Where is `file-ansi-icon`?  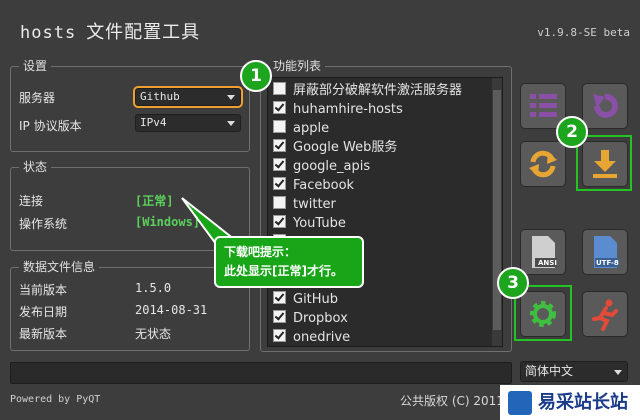 file-ansi-icon is located at coordinates (544, 252).